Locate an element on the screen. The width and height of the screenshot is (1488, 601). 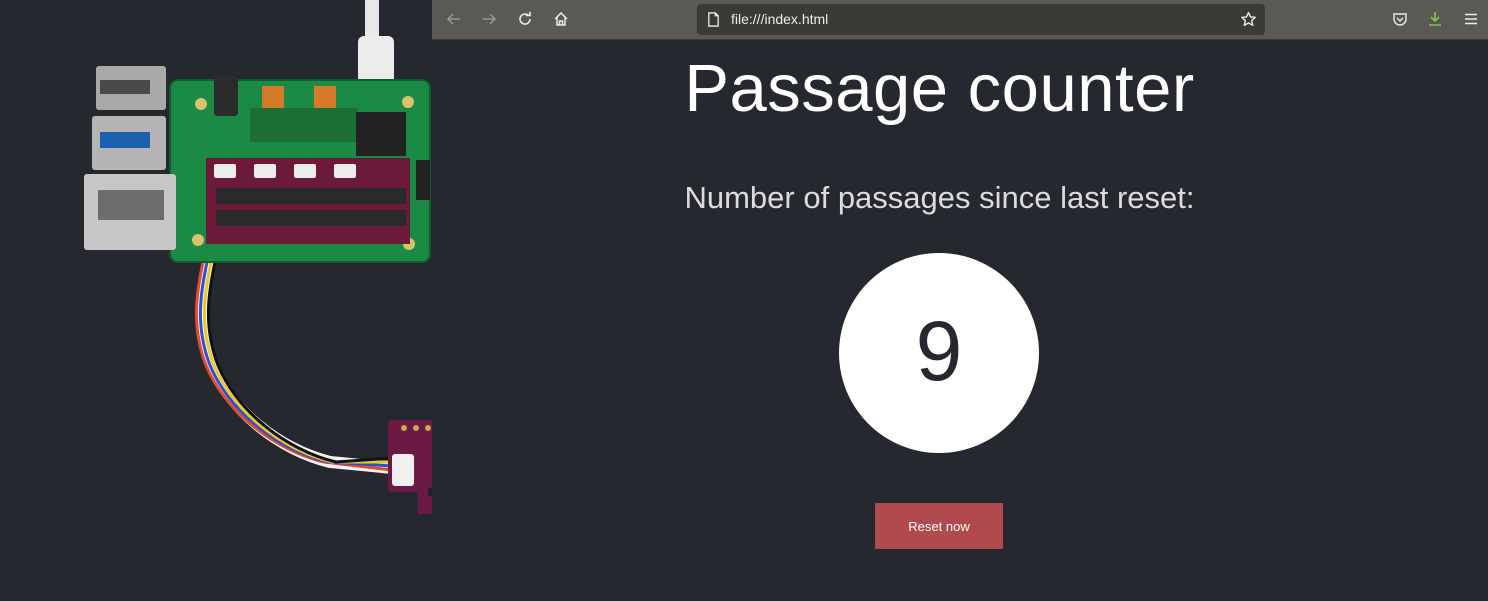
reload-button is located at coordinates (525, 19).